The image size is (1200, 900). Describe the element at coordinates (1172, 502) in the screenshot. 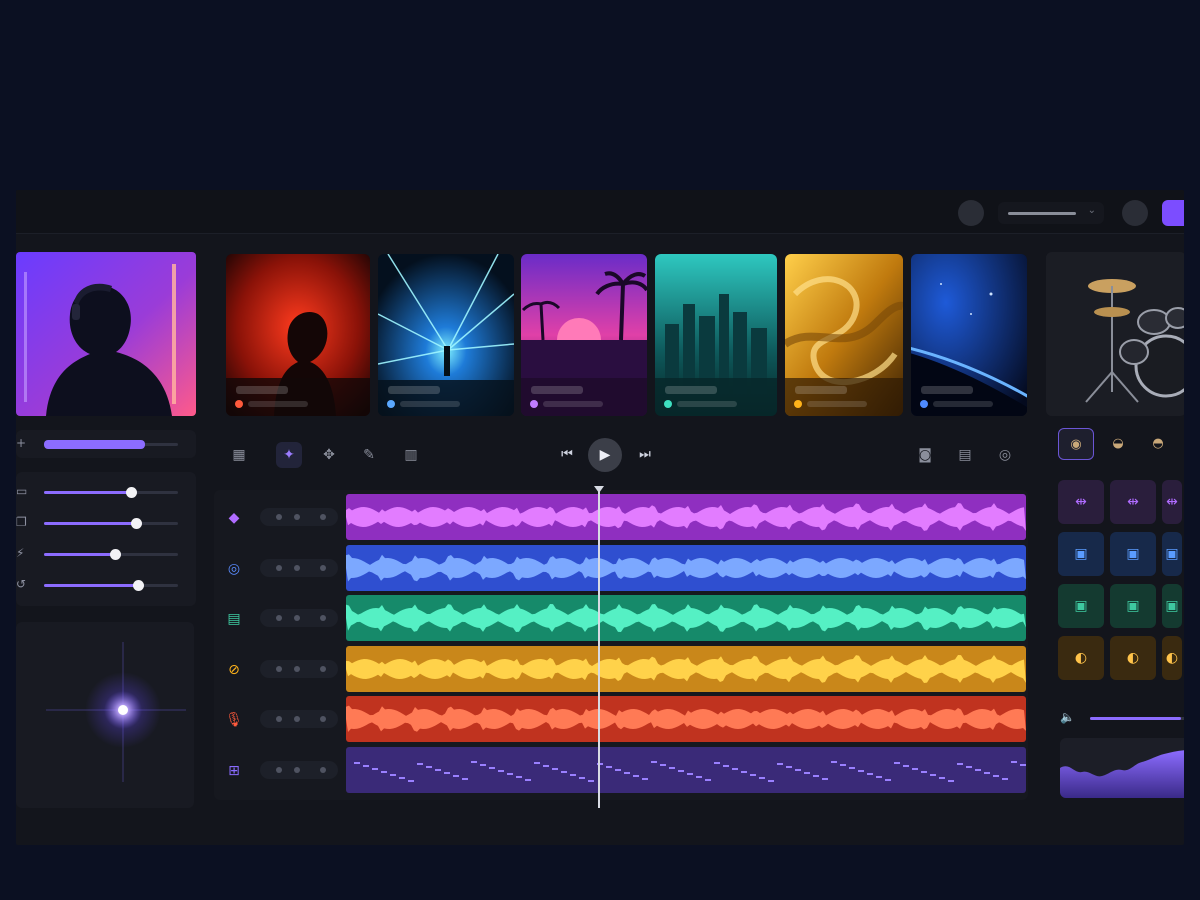

I see `pad-purple-3: ⇹` at that location.